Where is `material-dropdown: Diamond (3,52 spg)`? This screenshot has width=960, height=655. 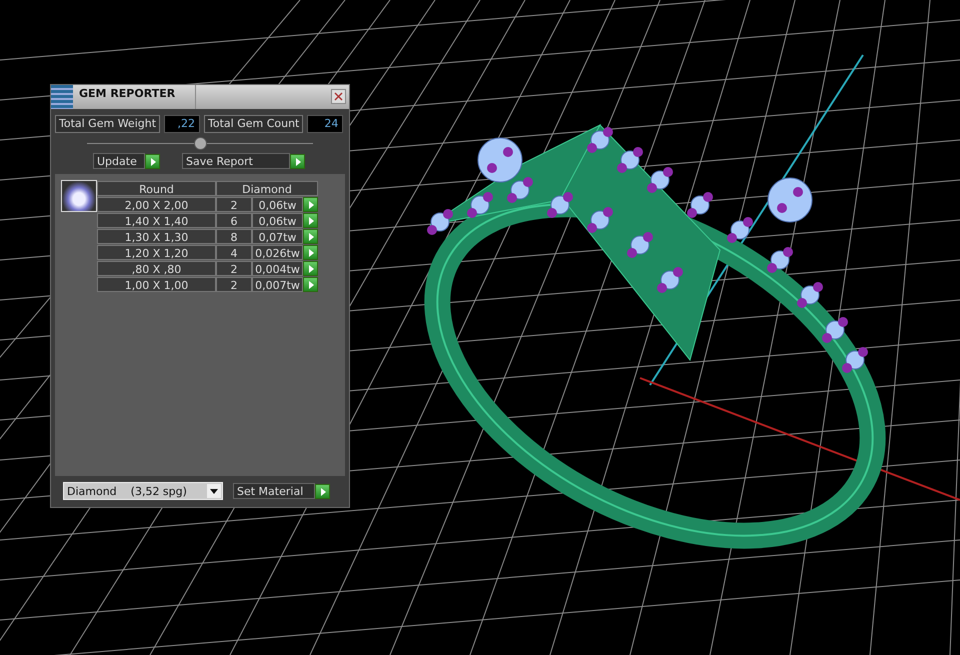 material-dropdown: Diamond (3,52 spg) is located at coordinates (143, 491).